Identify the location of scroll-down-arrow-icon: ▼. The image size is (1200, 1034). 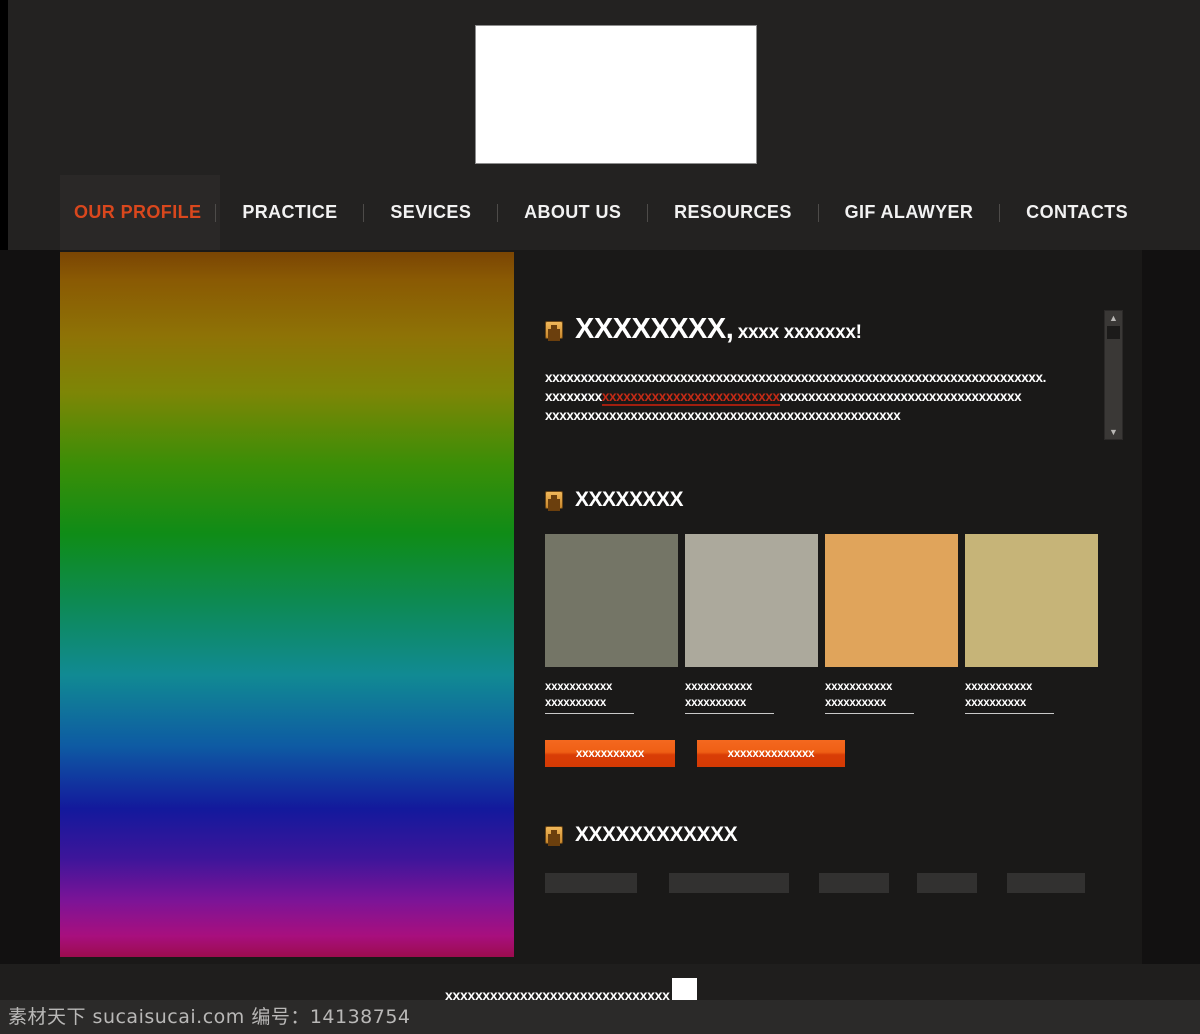
(1113, 432).